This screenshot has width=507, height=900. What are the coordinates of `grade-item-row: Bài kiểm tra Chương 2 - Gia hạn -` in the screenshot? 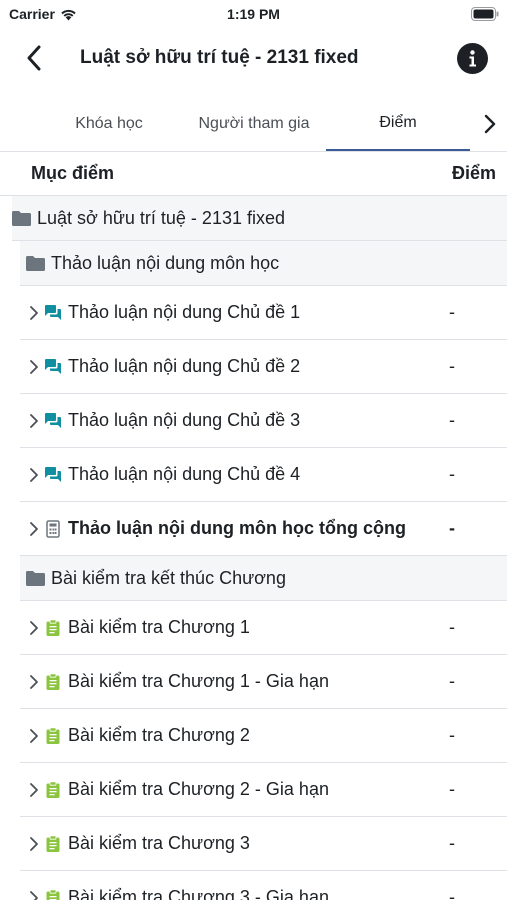 It's located at (263, 790).